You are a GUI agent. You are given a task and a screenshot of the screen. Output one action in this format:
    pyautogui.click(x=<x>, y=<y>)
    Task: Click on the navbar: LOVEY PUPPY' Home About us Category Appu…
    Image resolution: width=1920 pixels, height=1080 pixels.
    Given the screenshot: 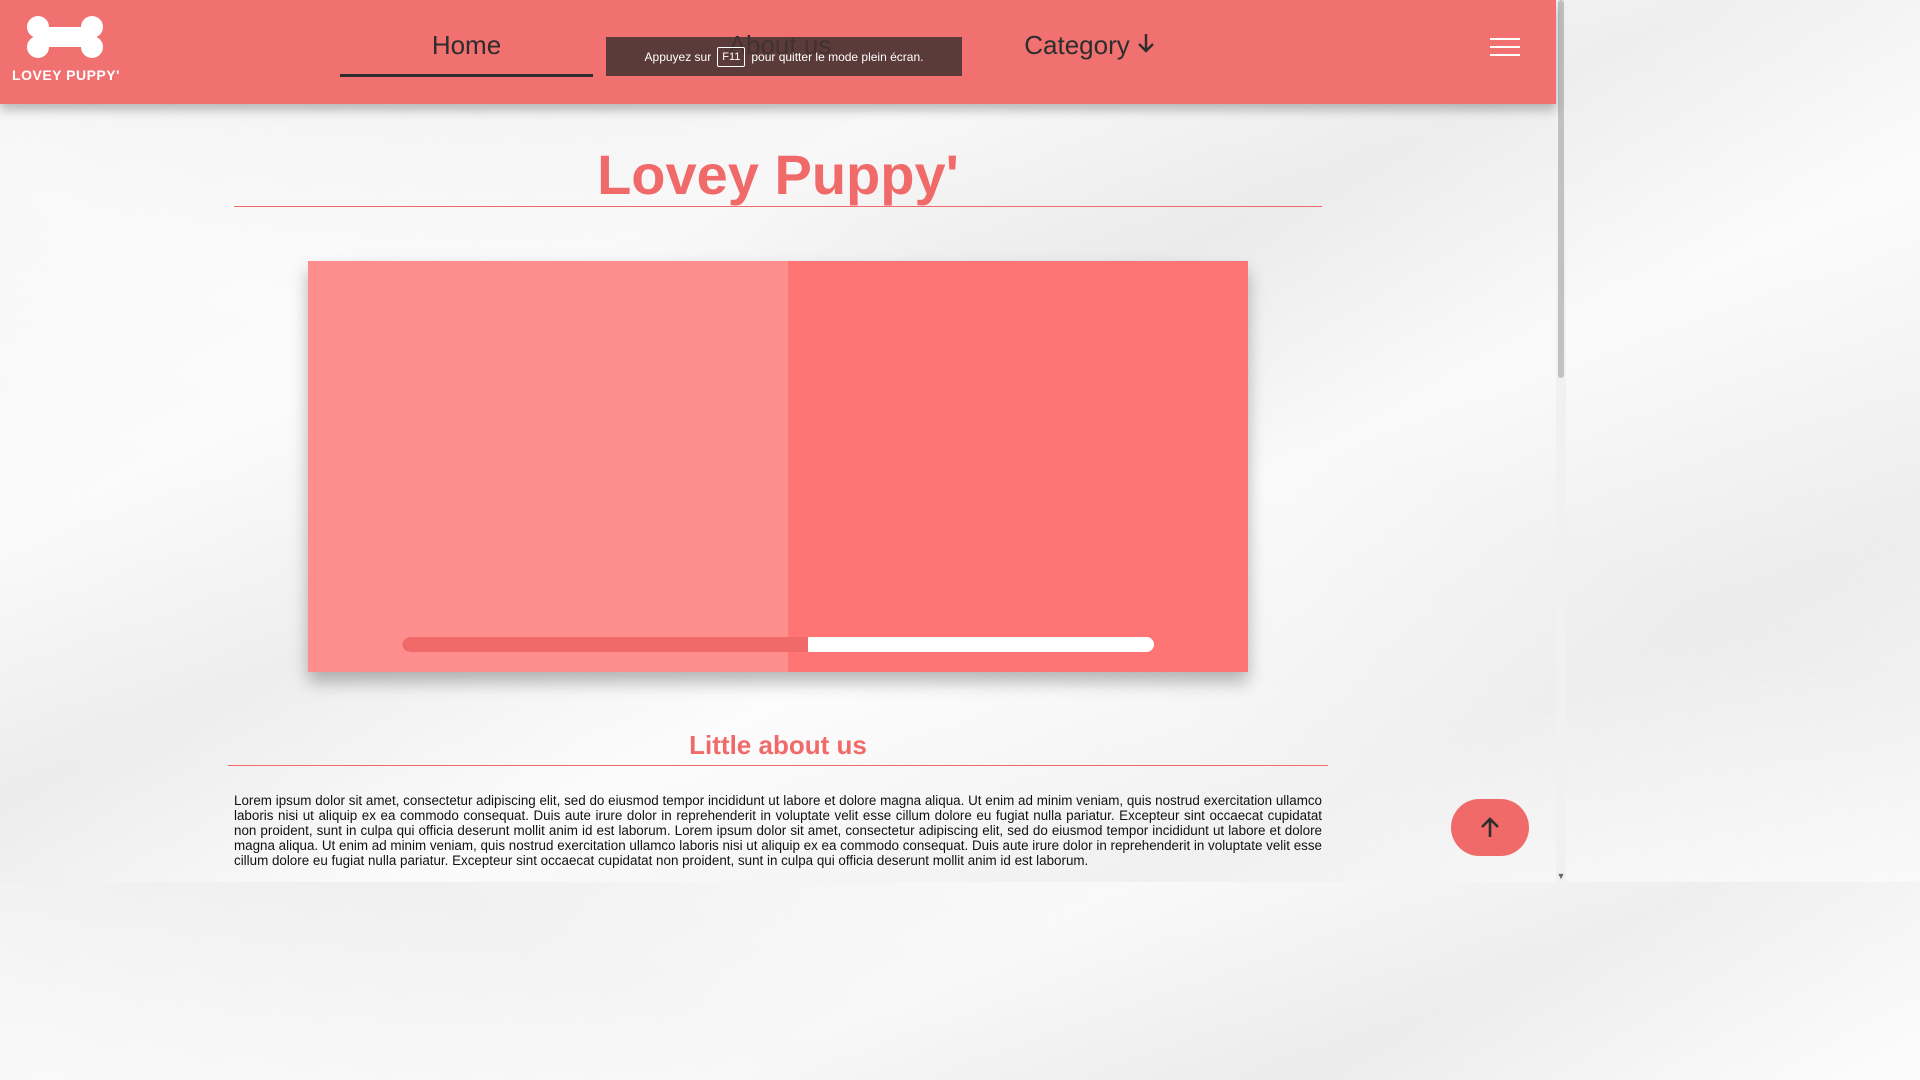 What is the action you would take?
    pyautogui.click(x=778, y=52)
    